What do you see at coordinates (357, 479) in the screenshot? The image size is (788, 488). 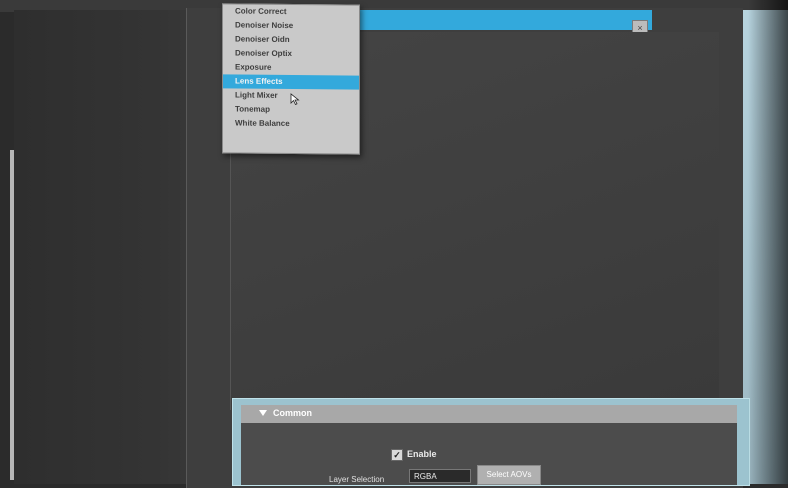 I see `layer-selection-label: Layer Selection` at bounding box center [357, 479].